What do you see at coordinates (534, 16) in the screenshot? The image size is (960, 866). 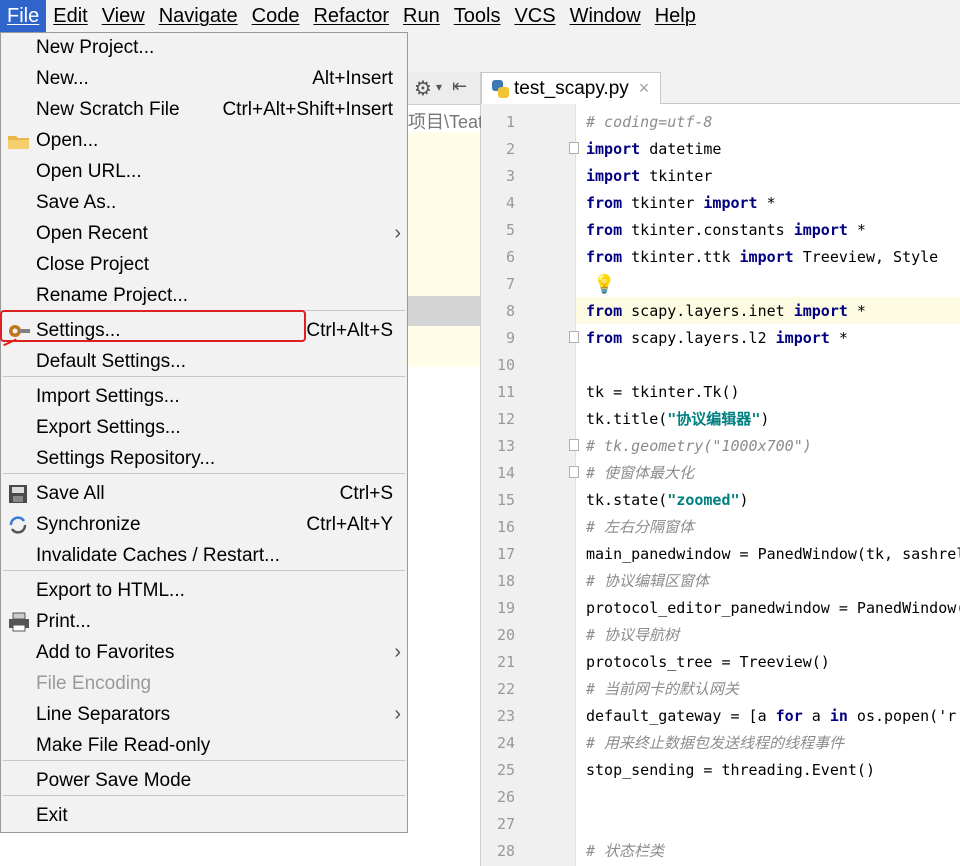 I see `menu-vcs: VCS` at bounding box center [534, 16].